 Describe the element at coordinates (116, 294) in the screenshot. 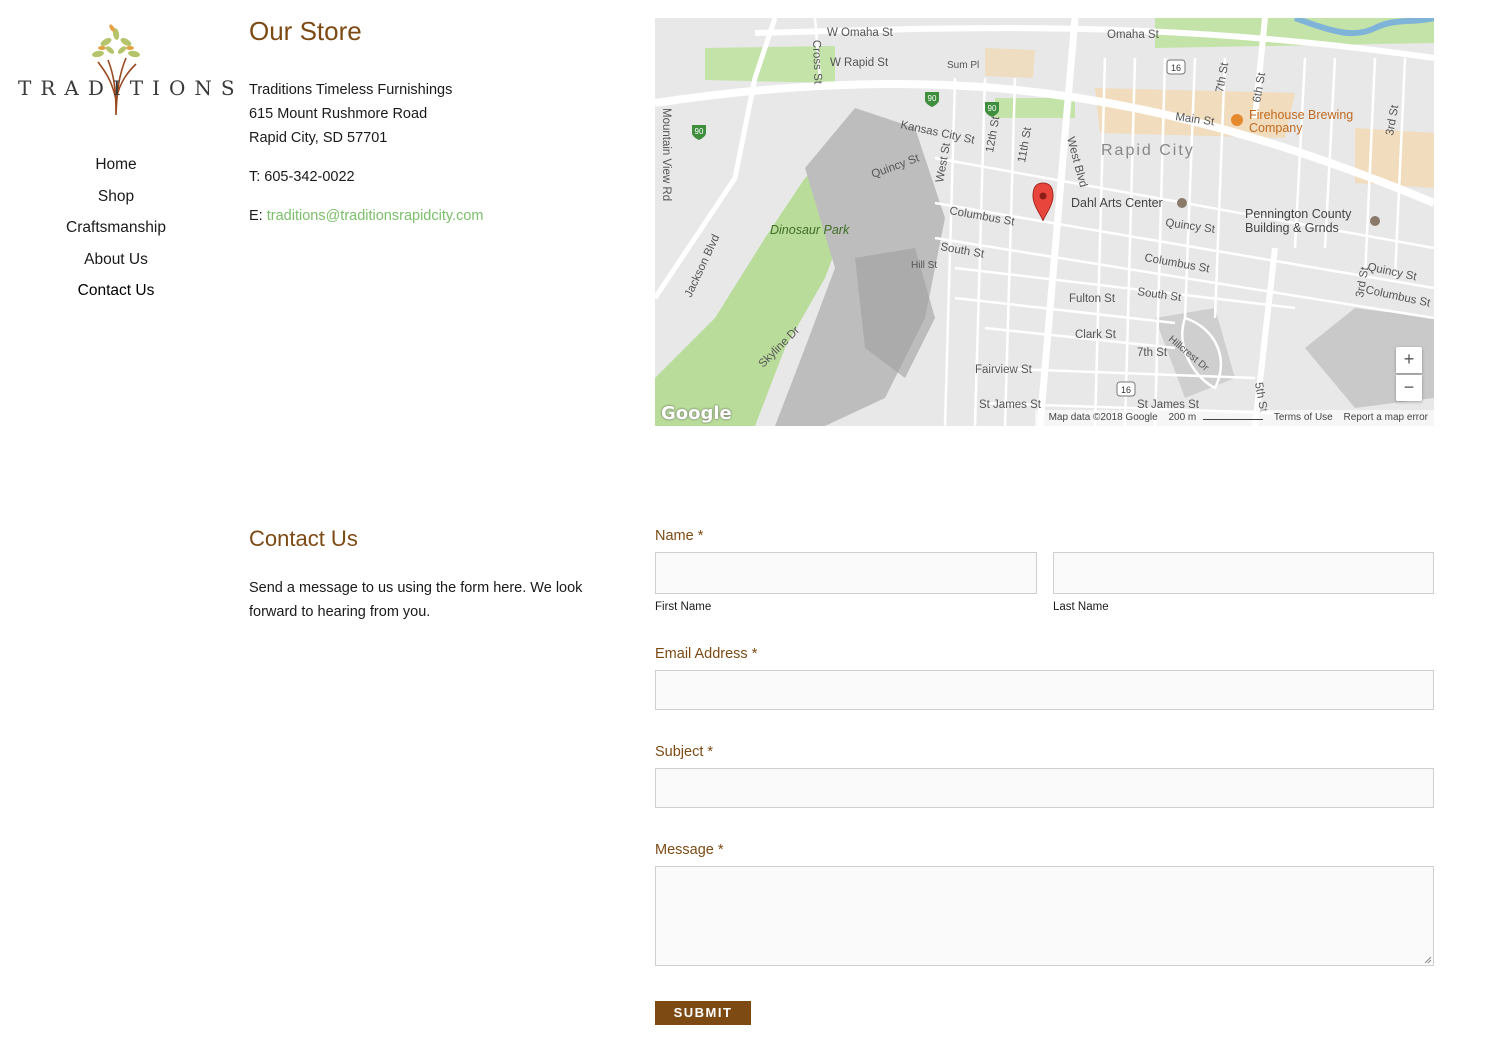

I see `nav-contact-us: Contact Us` at that location.